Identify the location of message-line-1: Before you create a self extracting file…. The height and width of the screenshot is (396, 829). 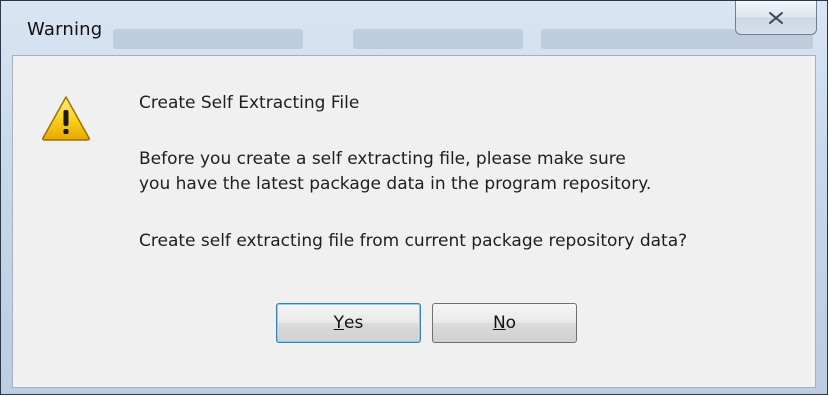
(382, 159).